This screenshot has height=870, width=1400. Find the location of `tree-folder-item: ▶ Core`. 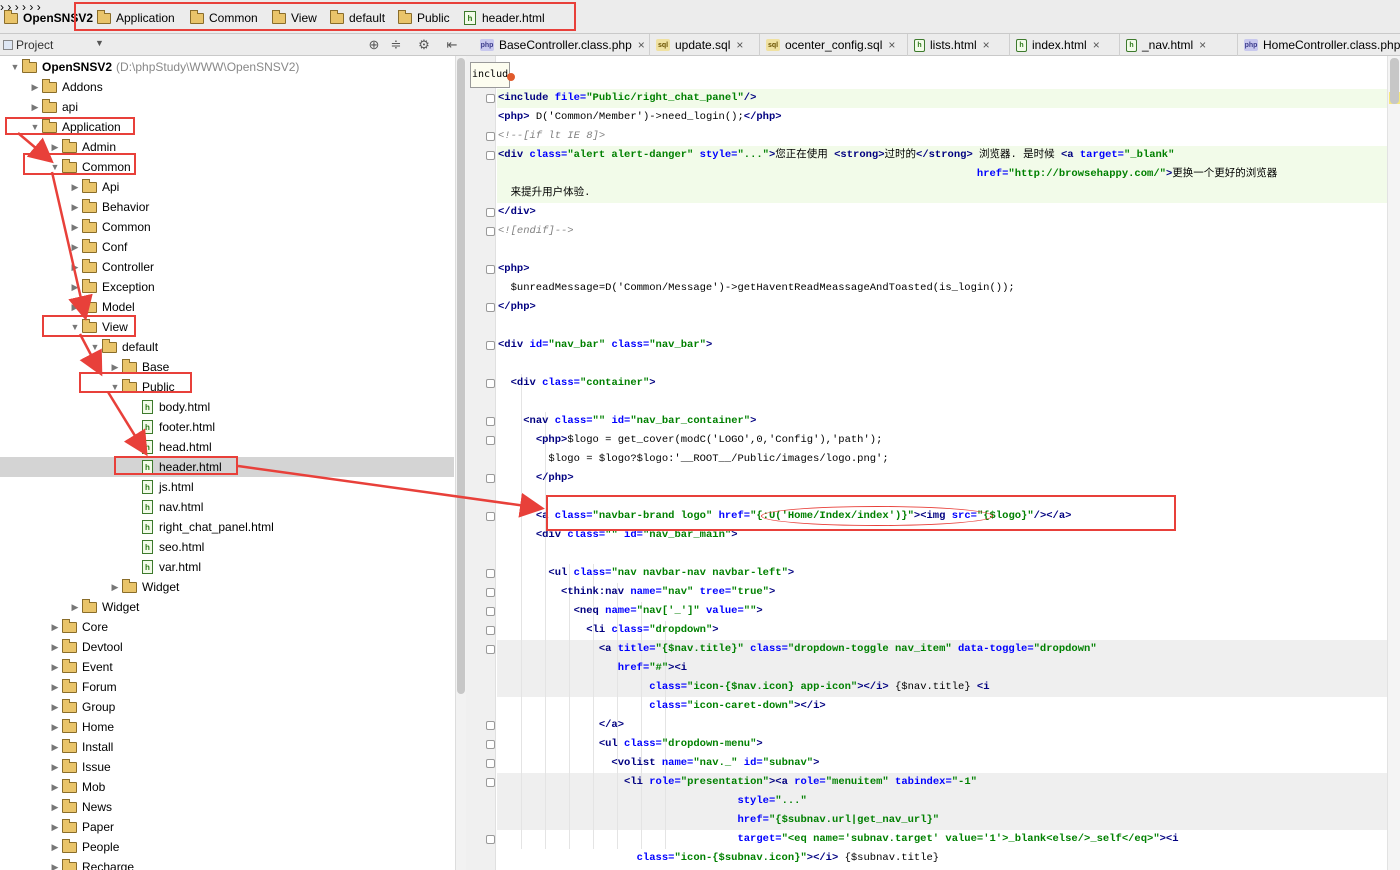

tree-folder-item: ▶ Core is located at coordinates (227, 627).